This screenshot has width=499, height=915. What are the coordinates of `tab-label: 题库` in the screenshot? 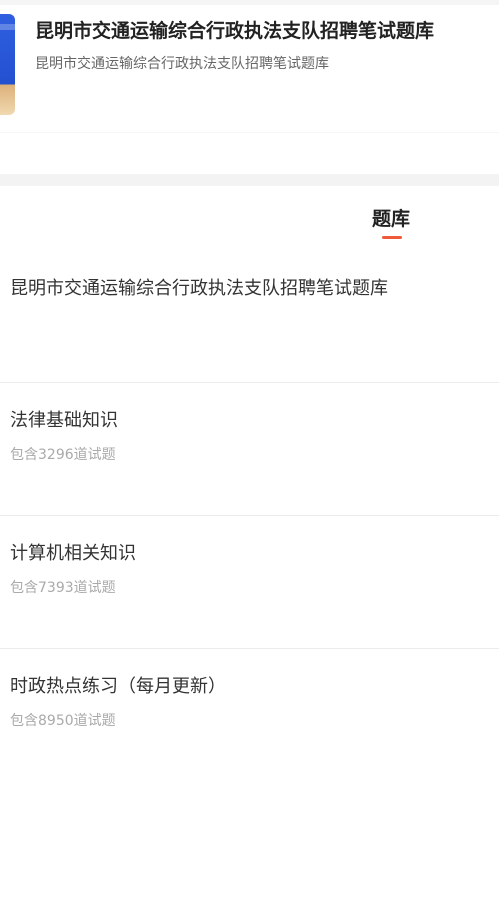 It's located at (390, 219).